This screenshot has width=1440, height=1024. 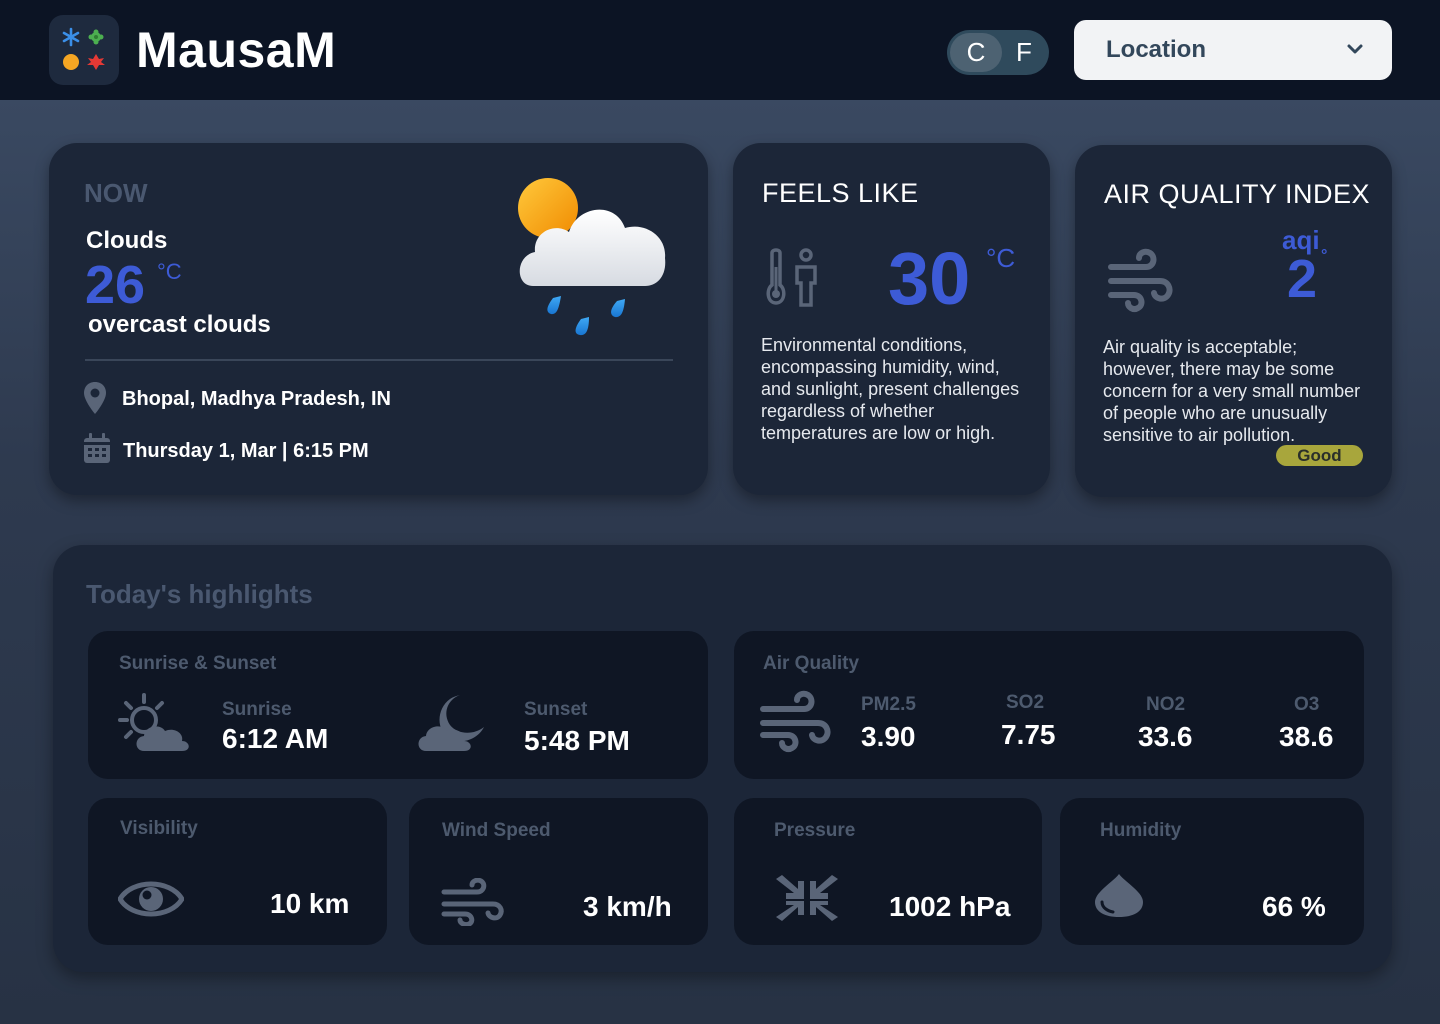 I want to click on wind-speed-label: Wind Speed, so click(x=496, y=830).